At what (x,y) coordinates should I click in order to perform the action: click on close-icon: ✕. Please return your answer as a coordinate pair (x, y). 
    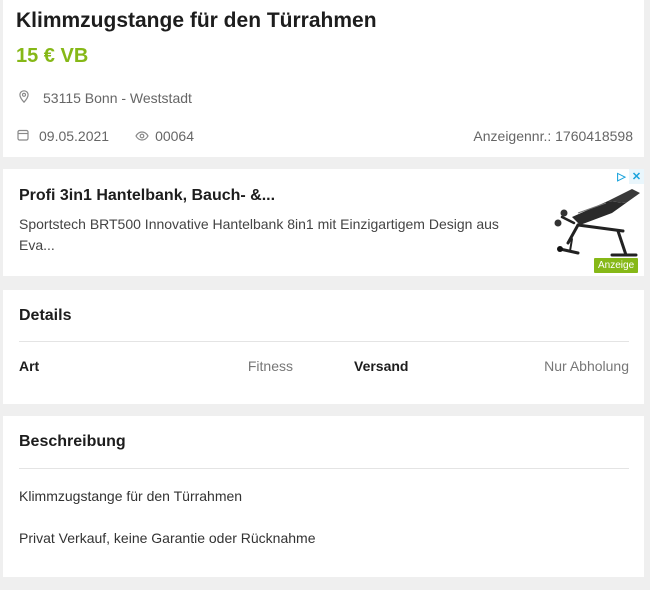
    Looking at the image, I should click on (636, 176).